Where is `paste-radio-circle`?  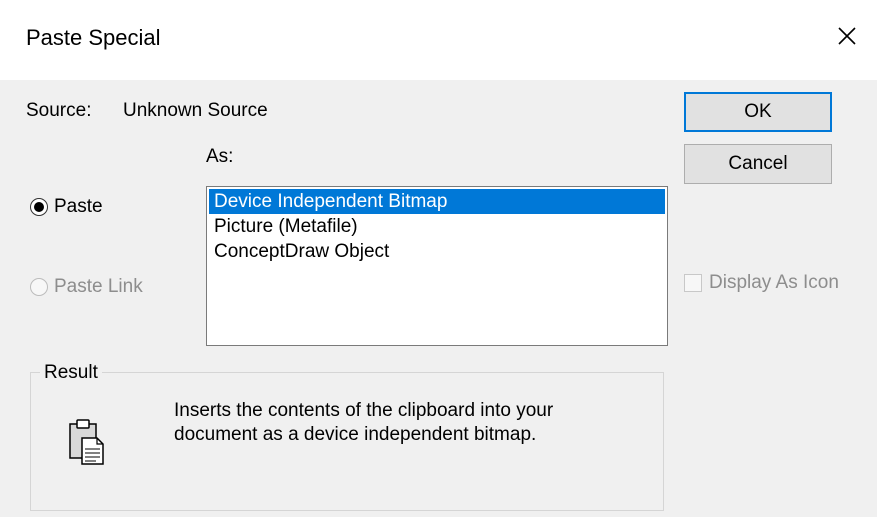
paste-radio-circle is located at coordinates (39, 207).